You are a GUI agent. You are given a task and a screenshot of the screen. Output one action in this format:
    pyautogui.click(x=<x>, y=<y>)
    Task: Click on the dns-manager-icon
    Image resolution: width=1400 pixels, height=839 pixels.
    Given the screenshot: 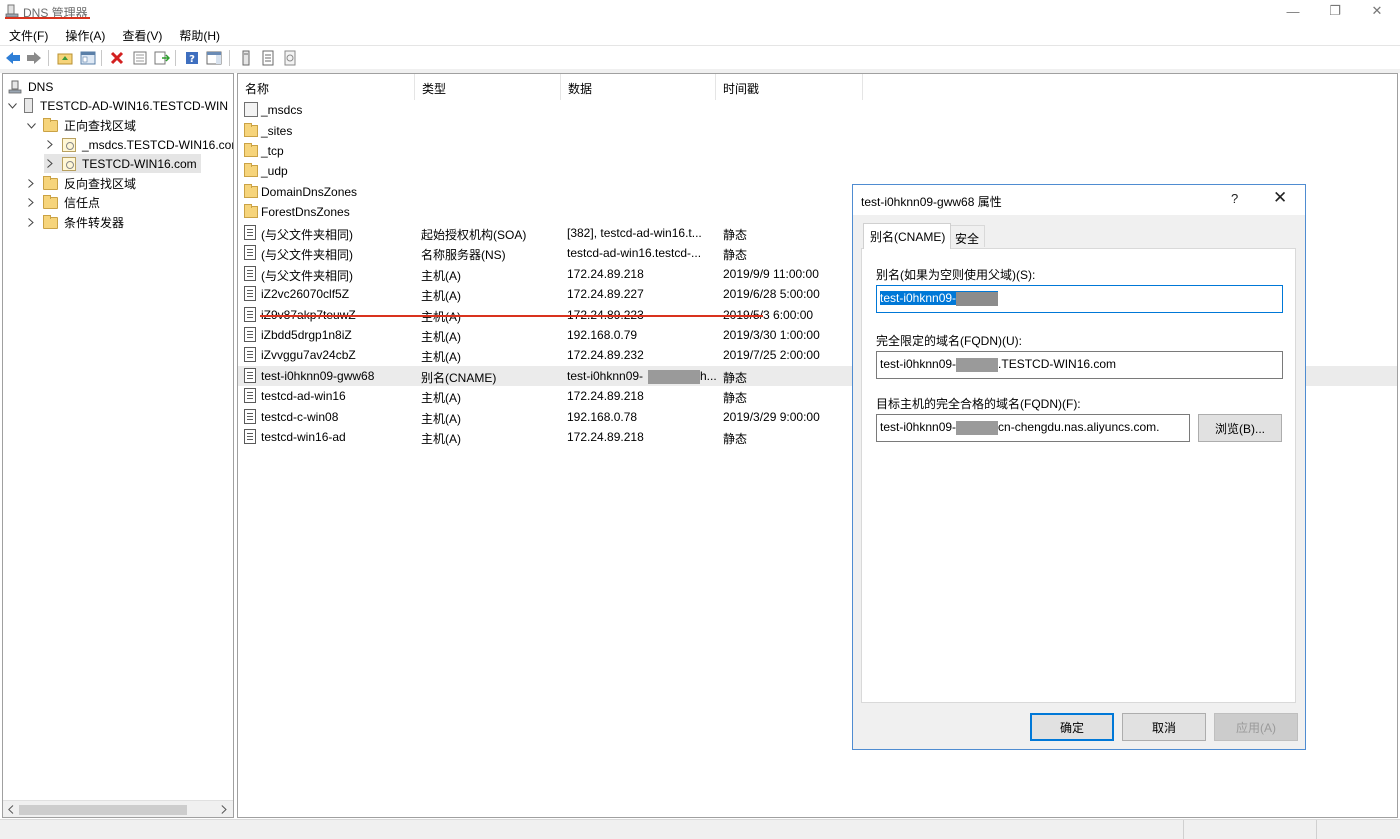 What is the action you would take?
    pyautogui.click(x=12, y=11)
    